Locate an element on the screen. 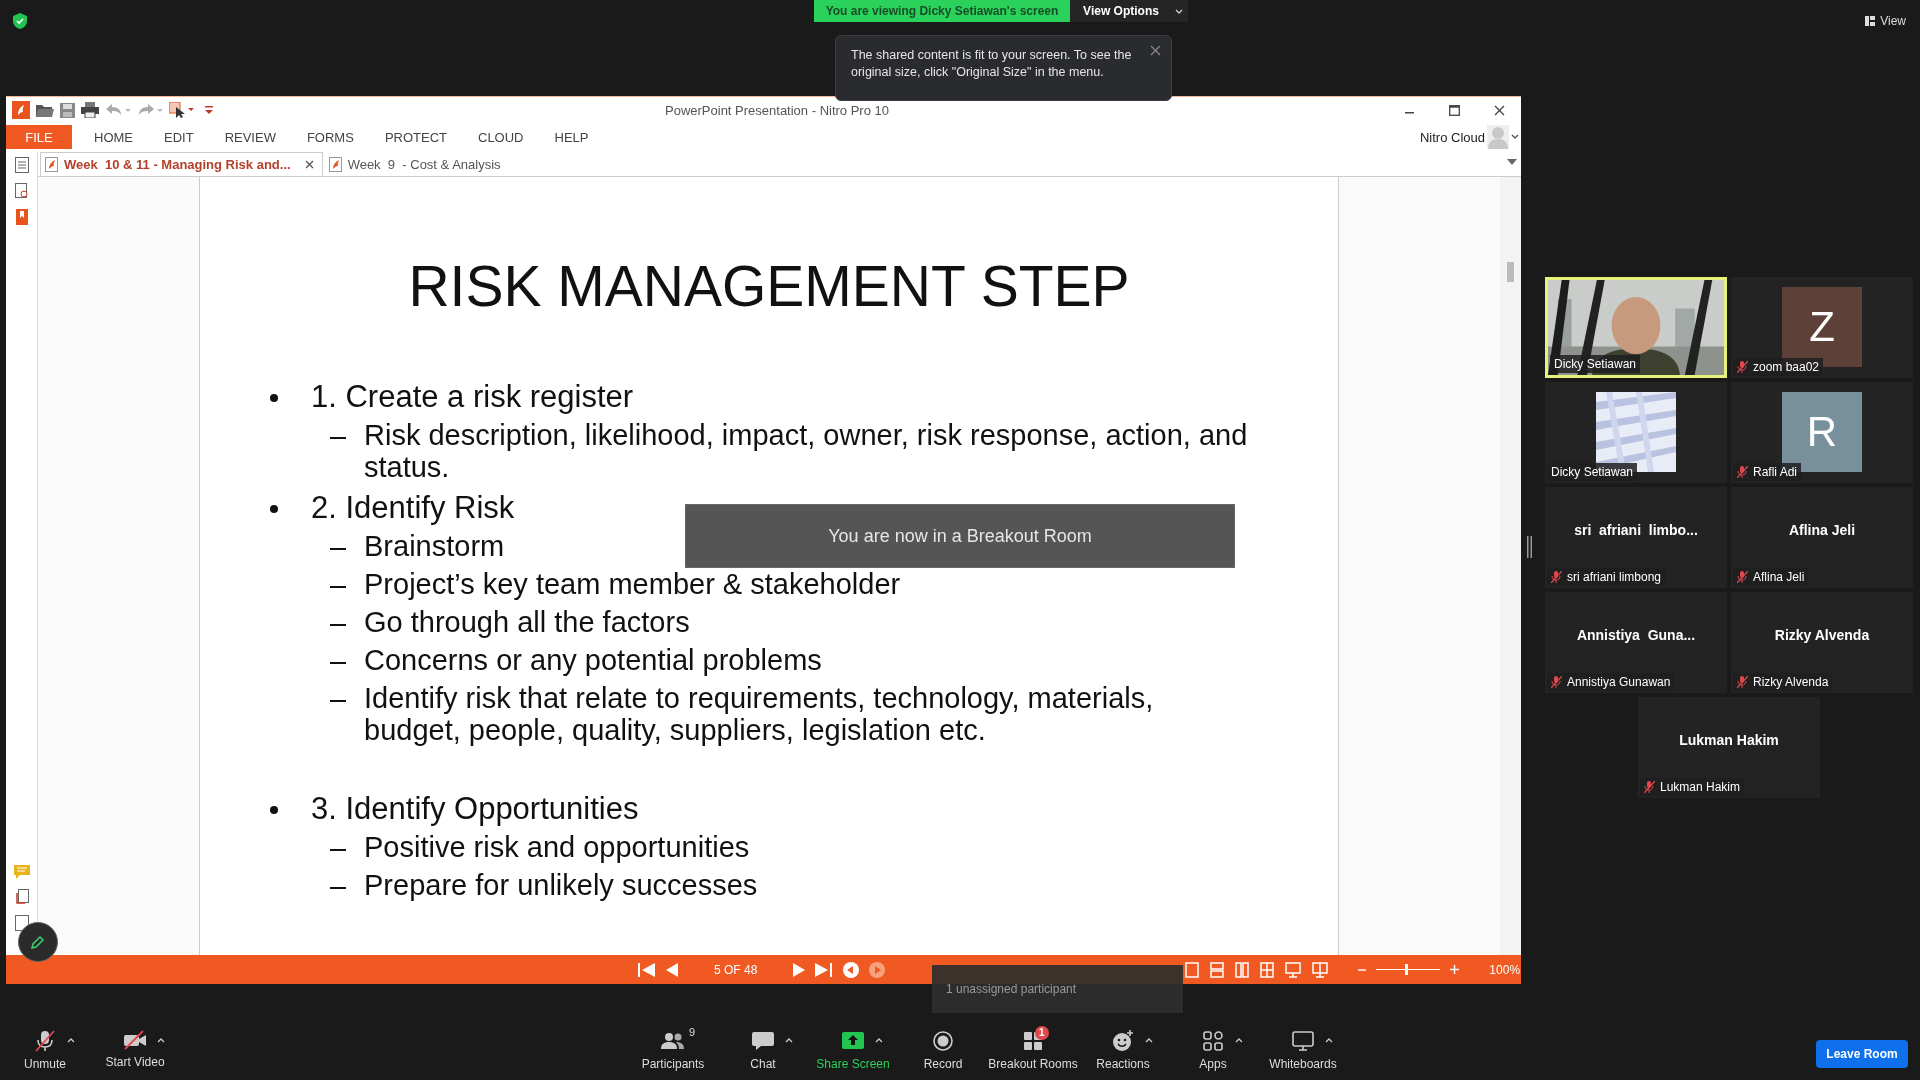  leave-room-button: Leave Room is located at coordinates (1862, 1054).